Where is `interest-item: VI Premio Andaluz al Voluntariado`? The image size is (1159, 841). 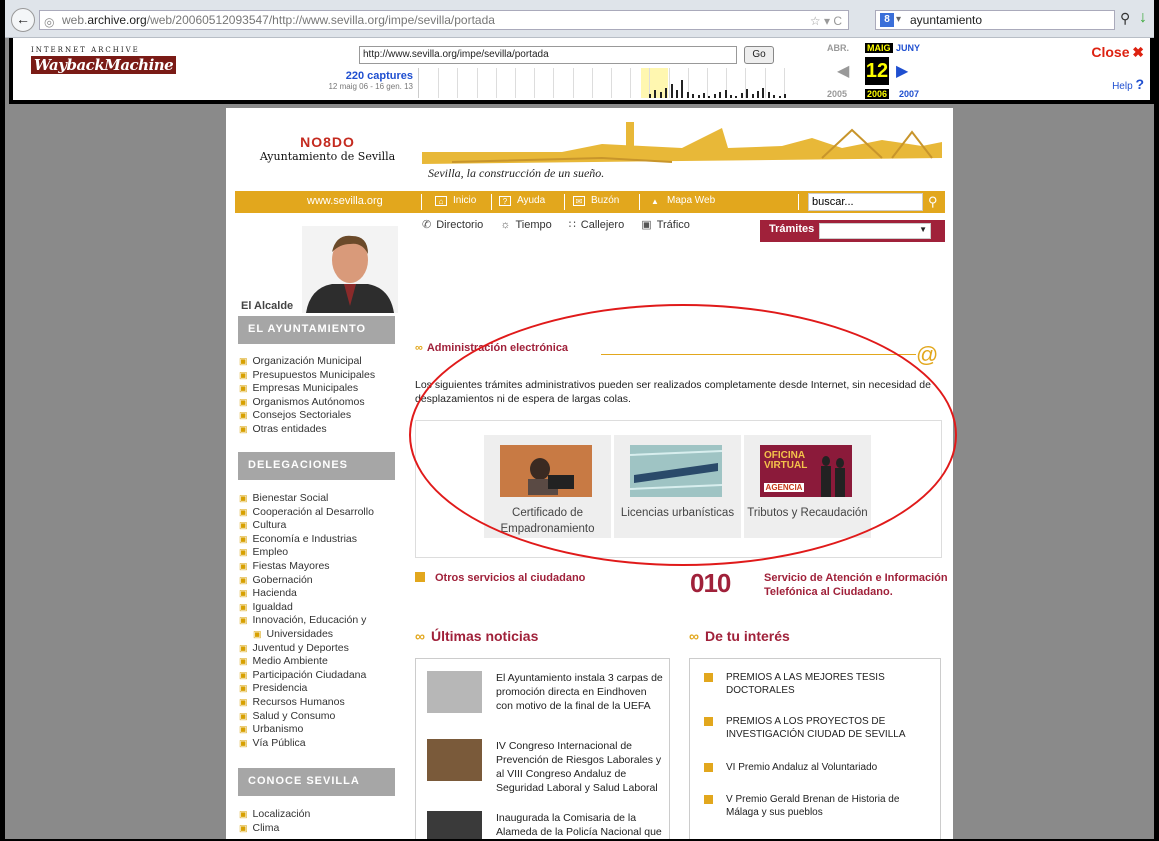 interest-item: VI Premio Andaluz al Voluntariado is located at coordinates (819, 767).